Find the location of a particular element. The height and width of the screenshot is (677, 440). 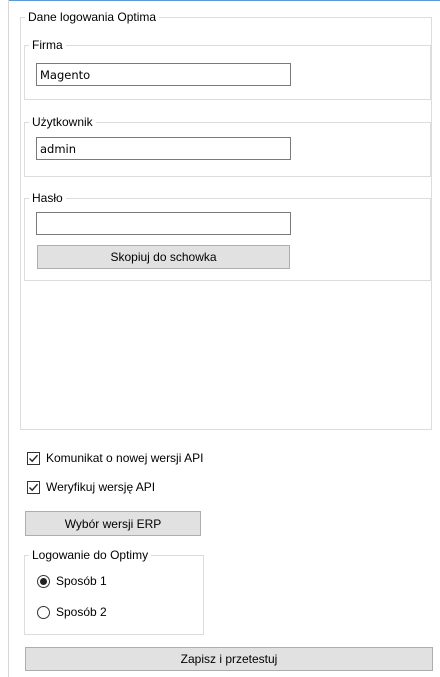

top-border is located at coordinates (224, 0).